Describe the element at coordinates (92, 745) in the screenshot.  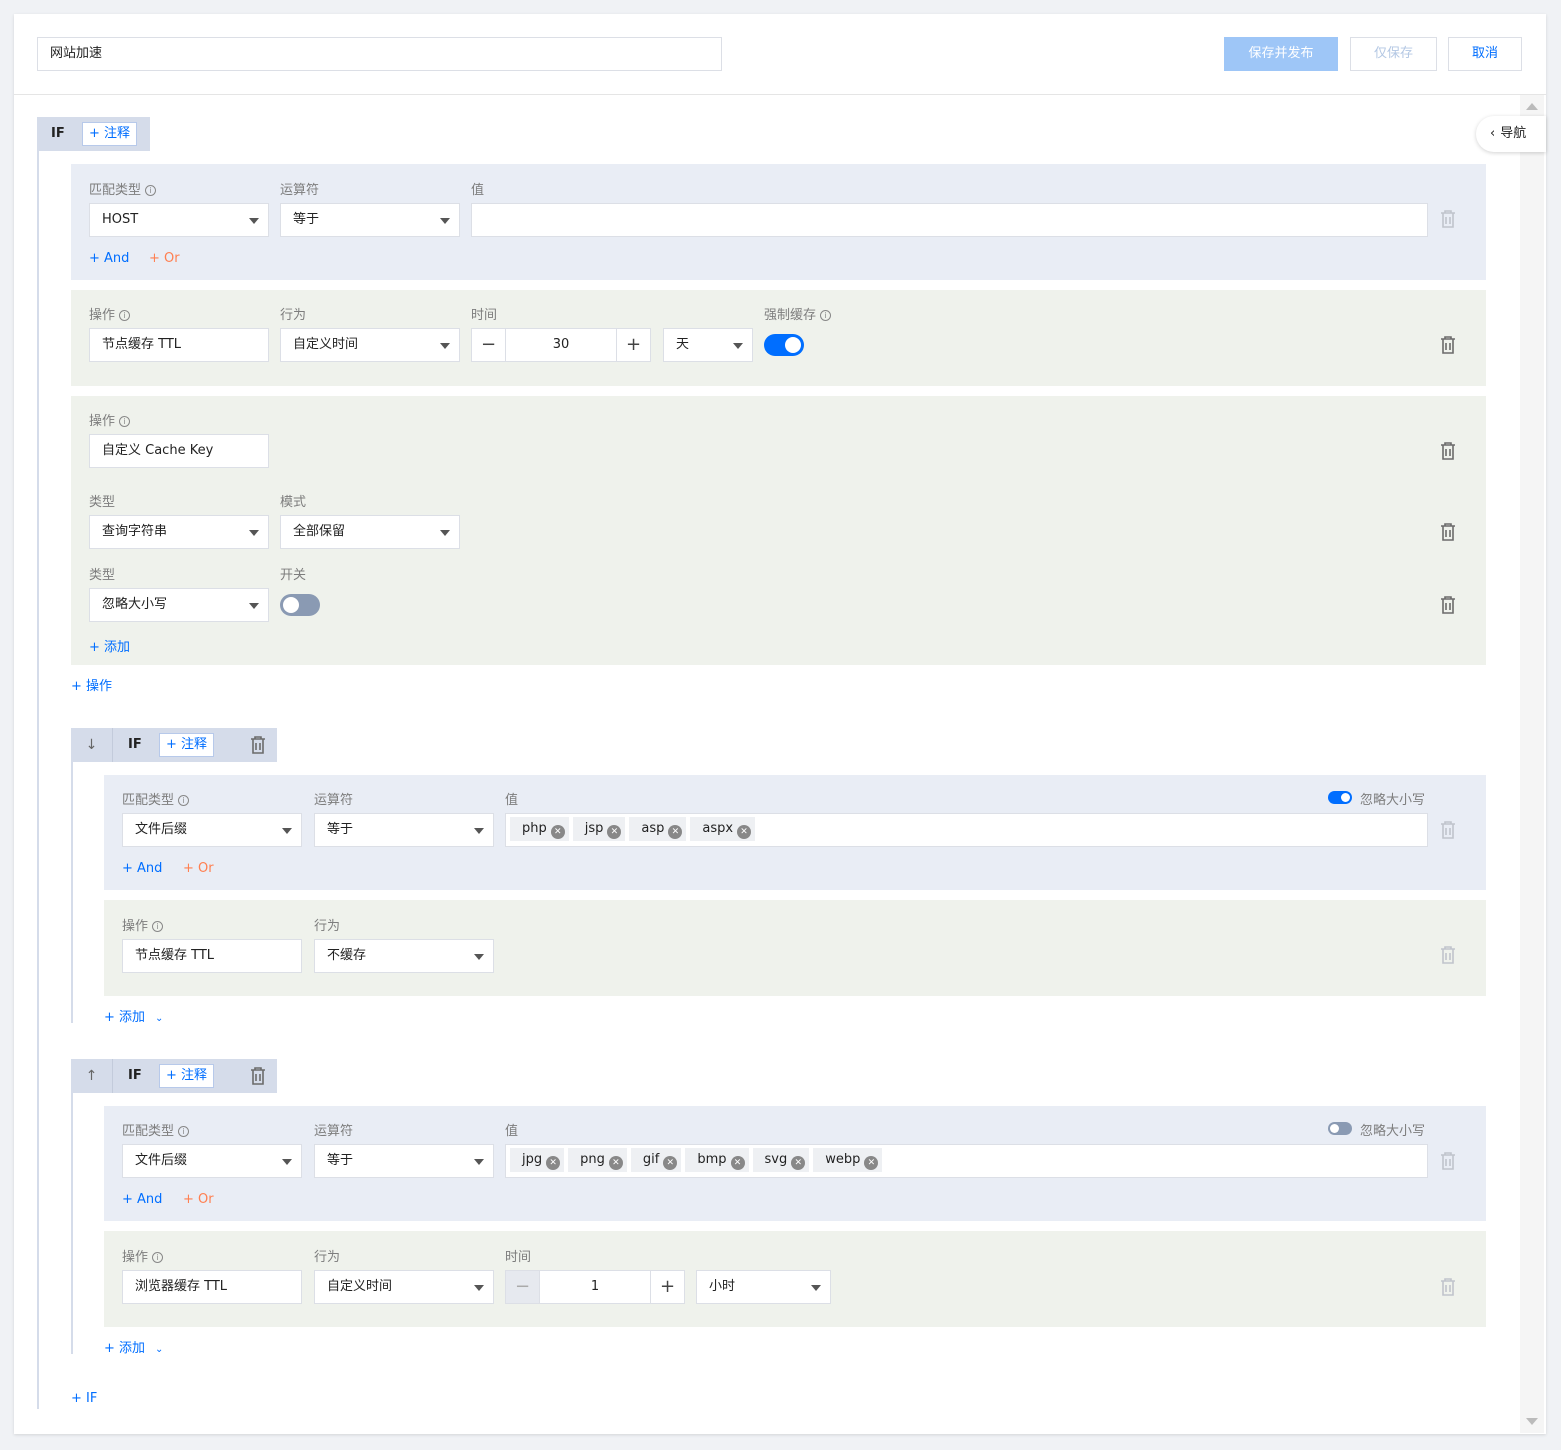
I see `arrow-down-icon: ↓` at that location.